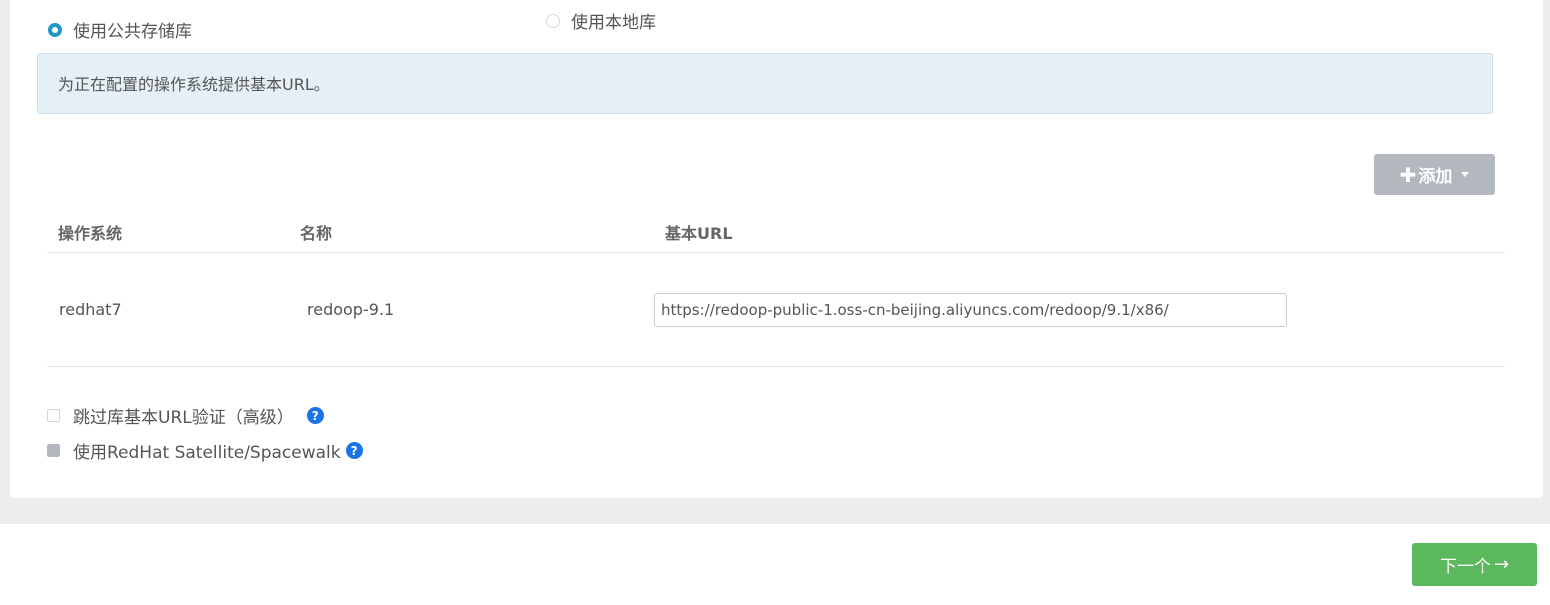 Image resolution: width=1550 pixels, height=605 pixels. I want to click on add-button: ✚ 添加, so click(1434, 174).